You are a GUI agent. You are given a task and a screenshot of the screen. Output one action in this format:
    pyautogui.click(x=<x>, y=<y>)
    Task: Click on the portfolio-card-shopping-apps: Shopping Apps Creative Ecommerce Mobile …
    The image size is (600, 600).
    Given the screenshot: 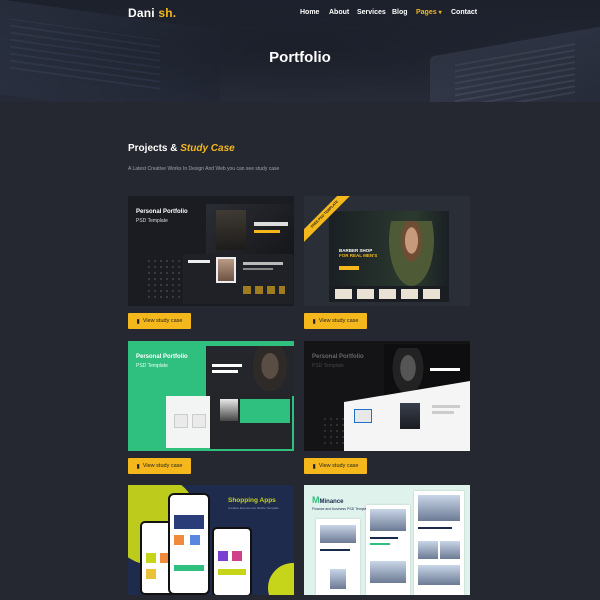 What is the action you would take?
    pyautogui.click(x=211, y=540)
    